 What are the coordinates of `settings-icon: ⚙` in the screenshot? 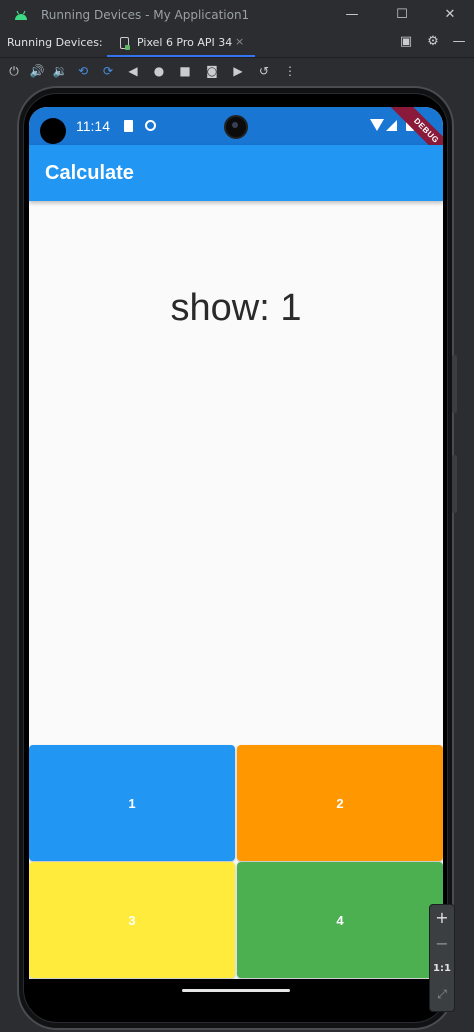 It's located at (433, 41).